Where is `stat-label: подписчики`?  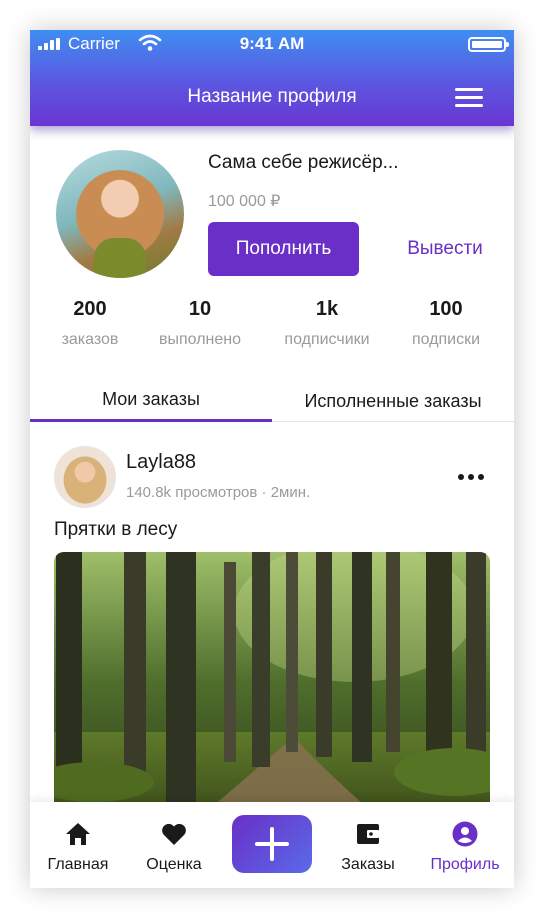 stat-label: подписчики is located at coordinates (327, 339).